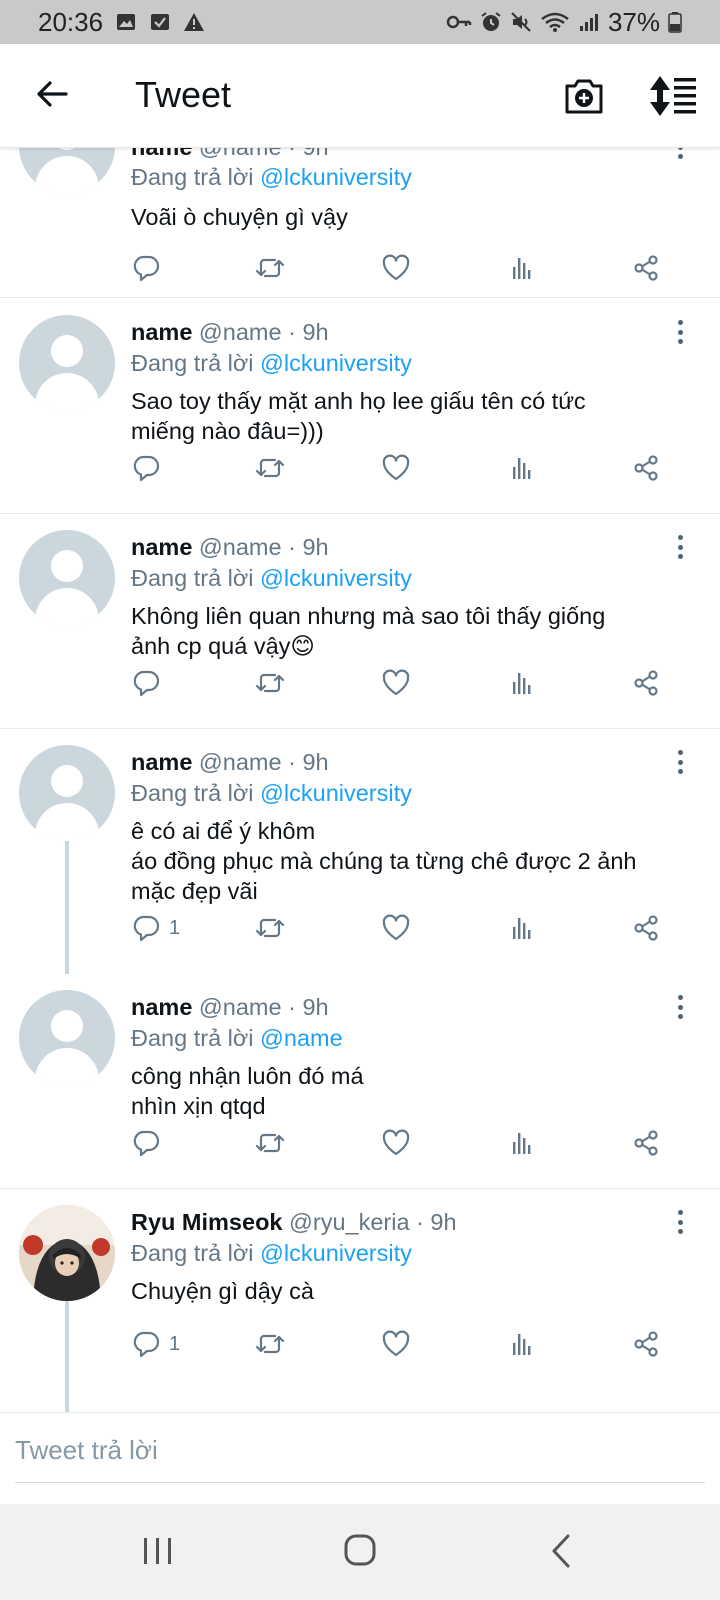 This screenshot has width=720, height=1600. Describe the element at coordinates (207, 1222) in the screenshot. I see `display-name: Ryu Mimseok` at that location.